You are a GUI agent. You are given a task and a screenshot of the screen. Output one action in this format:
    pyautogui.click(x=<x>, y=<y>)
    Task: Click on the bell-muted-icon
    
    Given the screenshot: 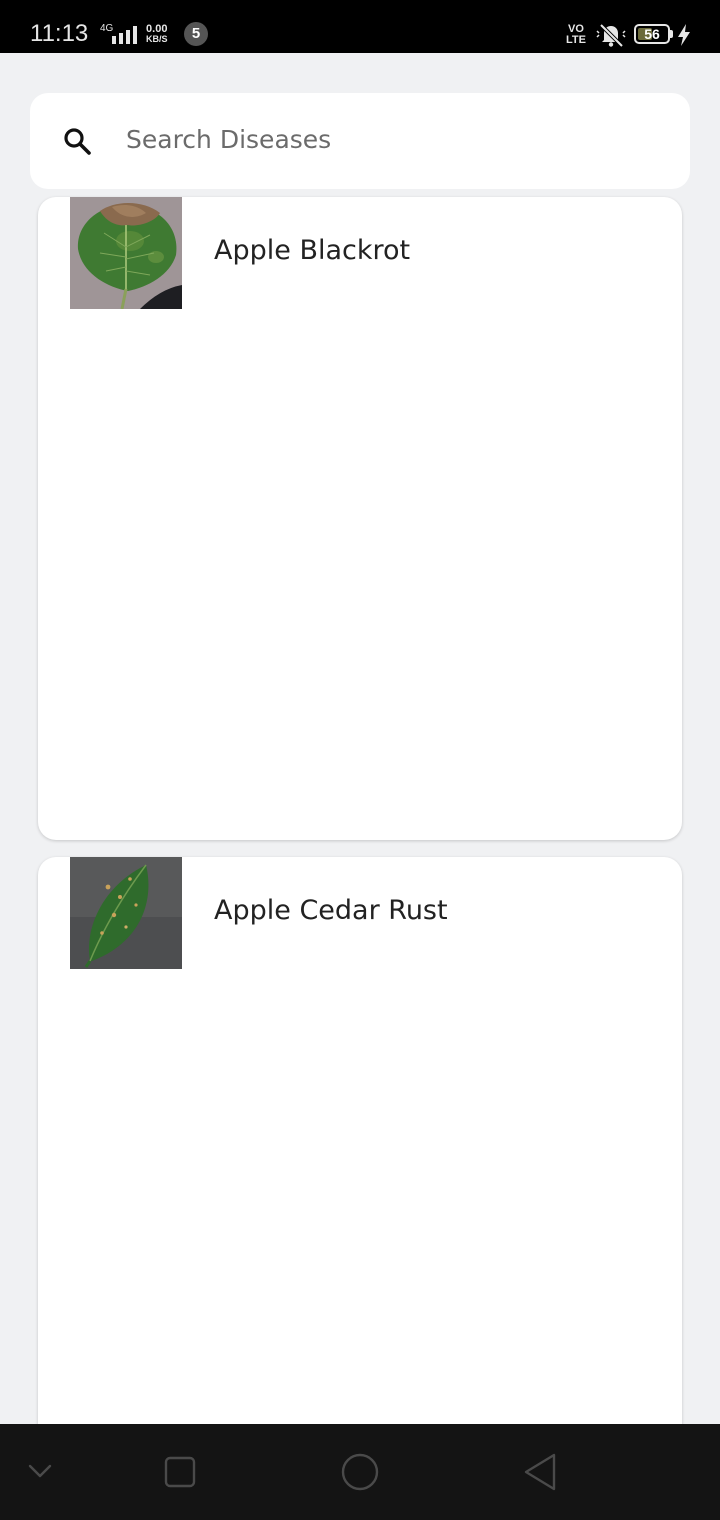 What is the action you would take?
    pyautogui.click(x=611, y=35)
    